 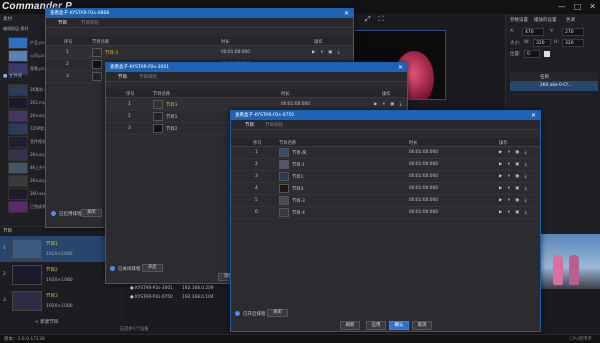 I want to click on y-input: 270, so click(x=573, y=32).